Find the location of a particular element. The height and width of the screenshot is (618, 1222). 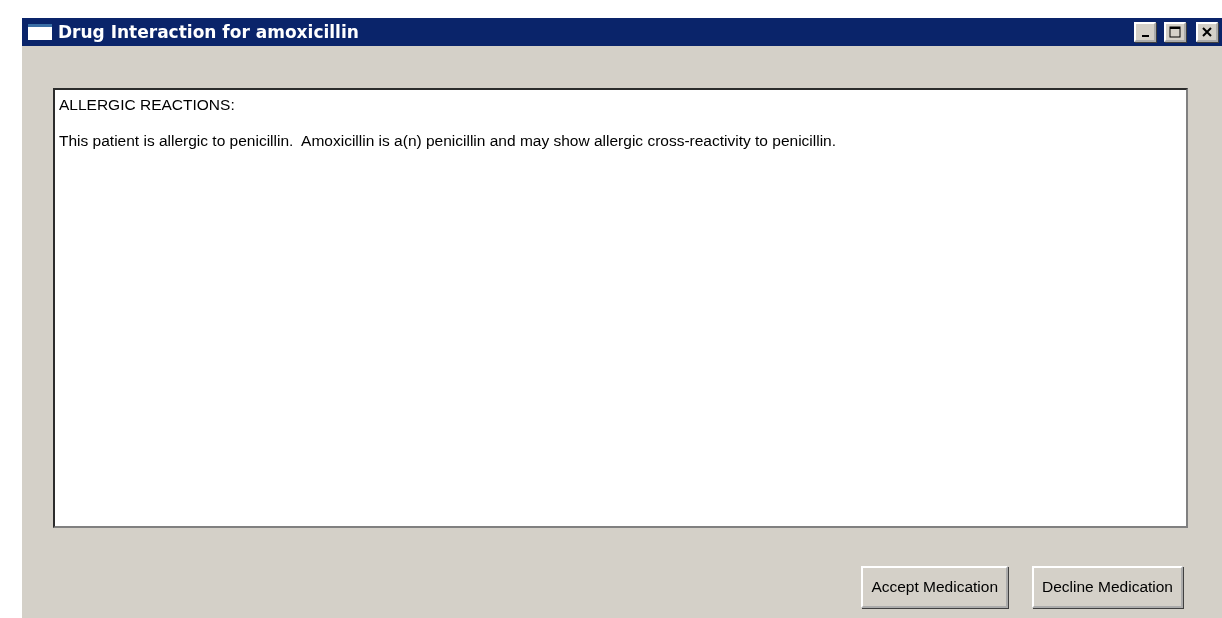

accept-button: Accept Medication is located at coordinates (935, 587).